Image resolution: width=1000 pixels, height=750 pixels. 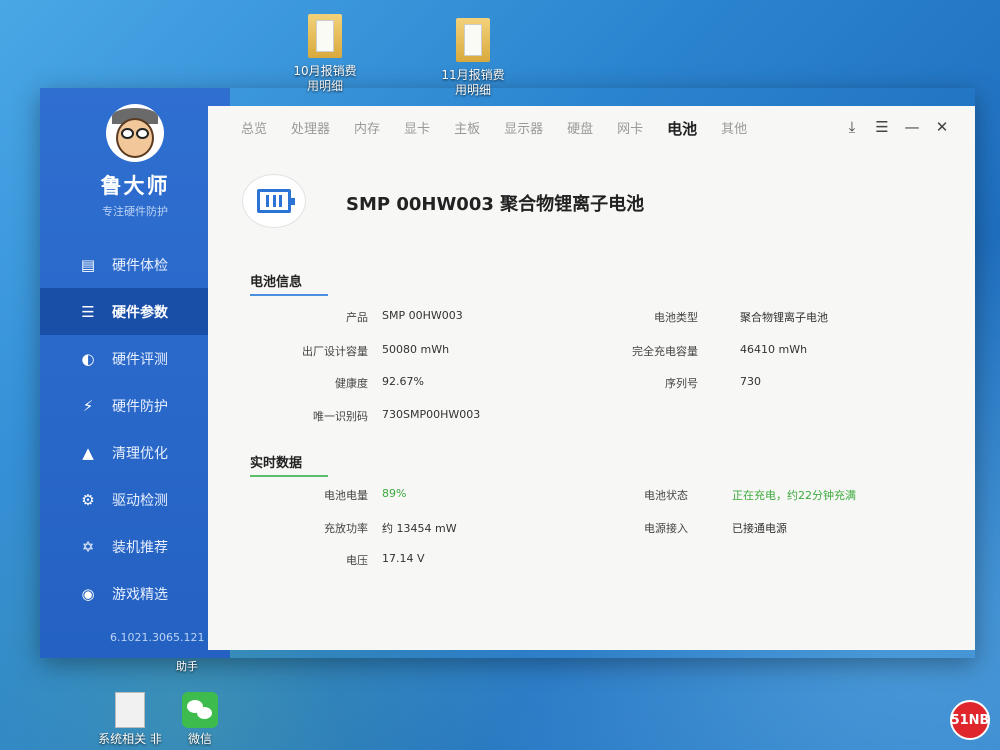 What do you see at coordinates (852, 127) in the screenshot?
I see `download-icon: ⤓` at bounding box center [852, 127].